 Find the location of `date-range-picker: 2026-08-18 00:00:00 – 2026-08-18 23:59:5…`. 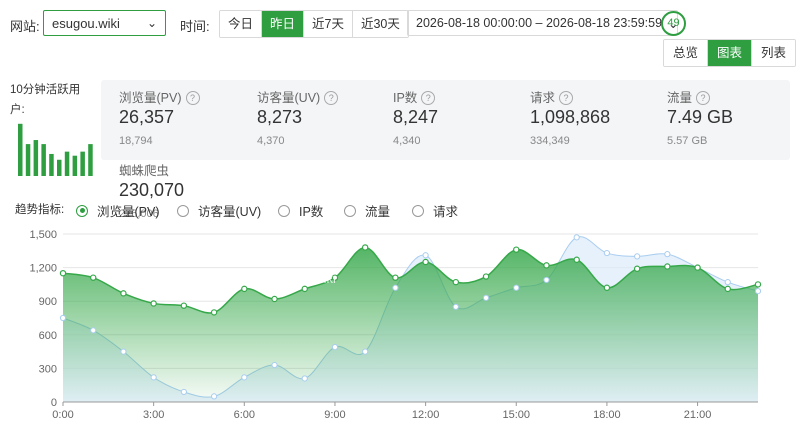

date-range-picker: 2026-08-18 00:00:00 – 2026-08-18 23:59:5… is located at coordinates (542, 23).